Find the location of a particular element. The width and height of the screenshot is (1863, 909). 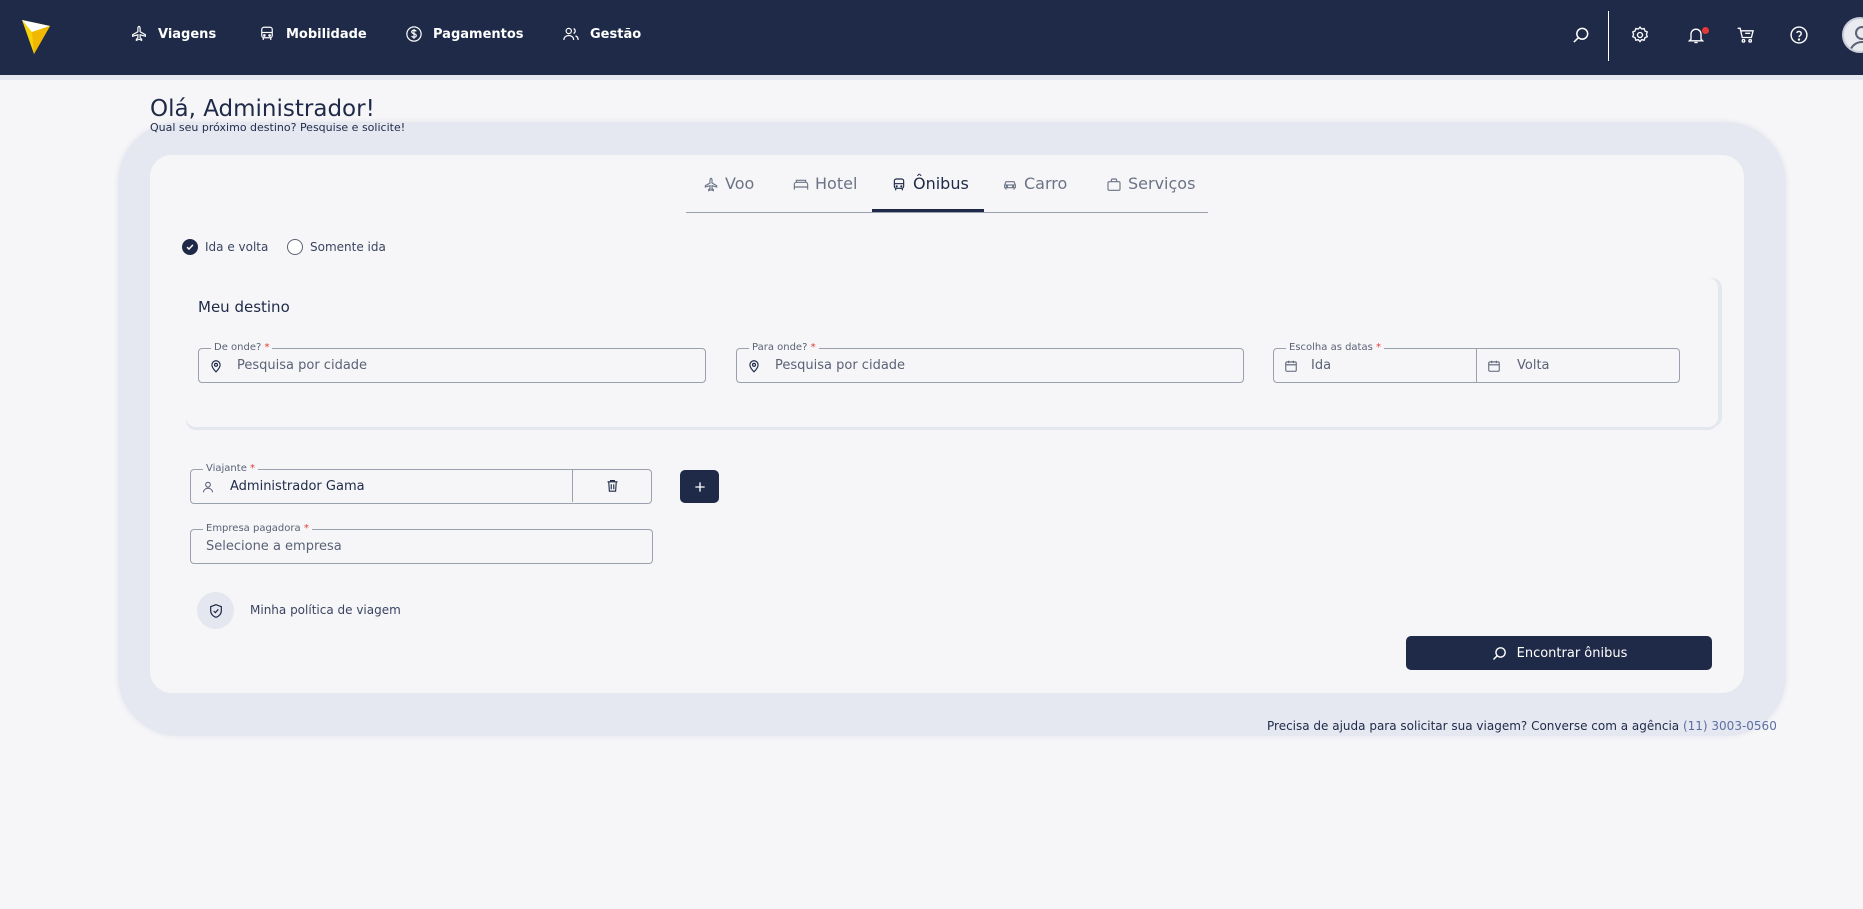

origin-placeholder: Pesquisa por cidade is located at coordinates (302, 365).